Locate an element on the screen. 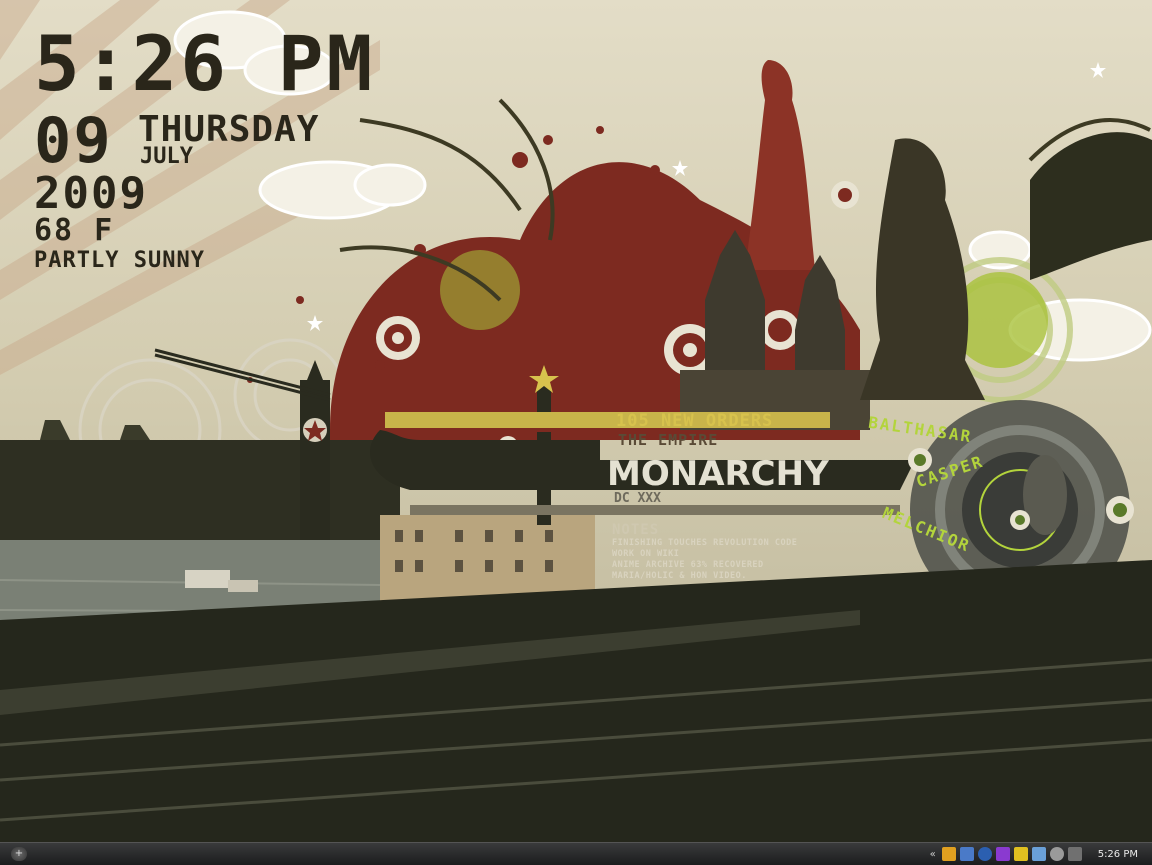  clock-year: 2009 is located at coordinates (91, 193).